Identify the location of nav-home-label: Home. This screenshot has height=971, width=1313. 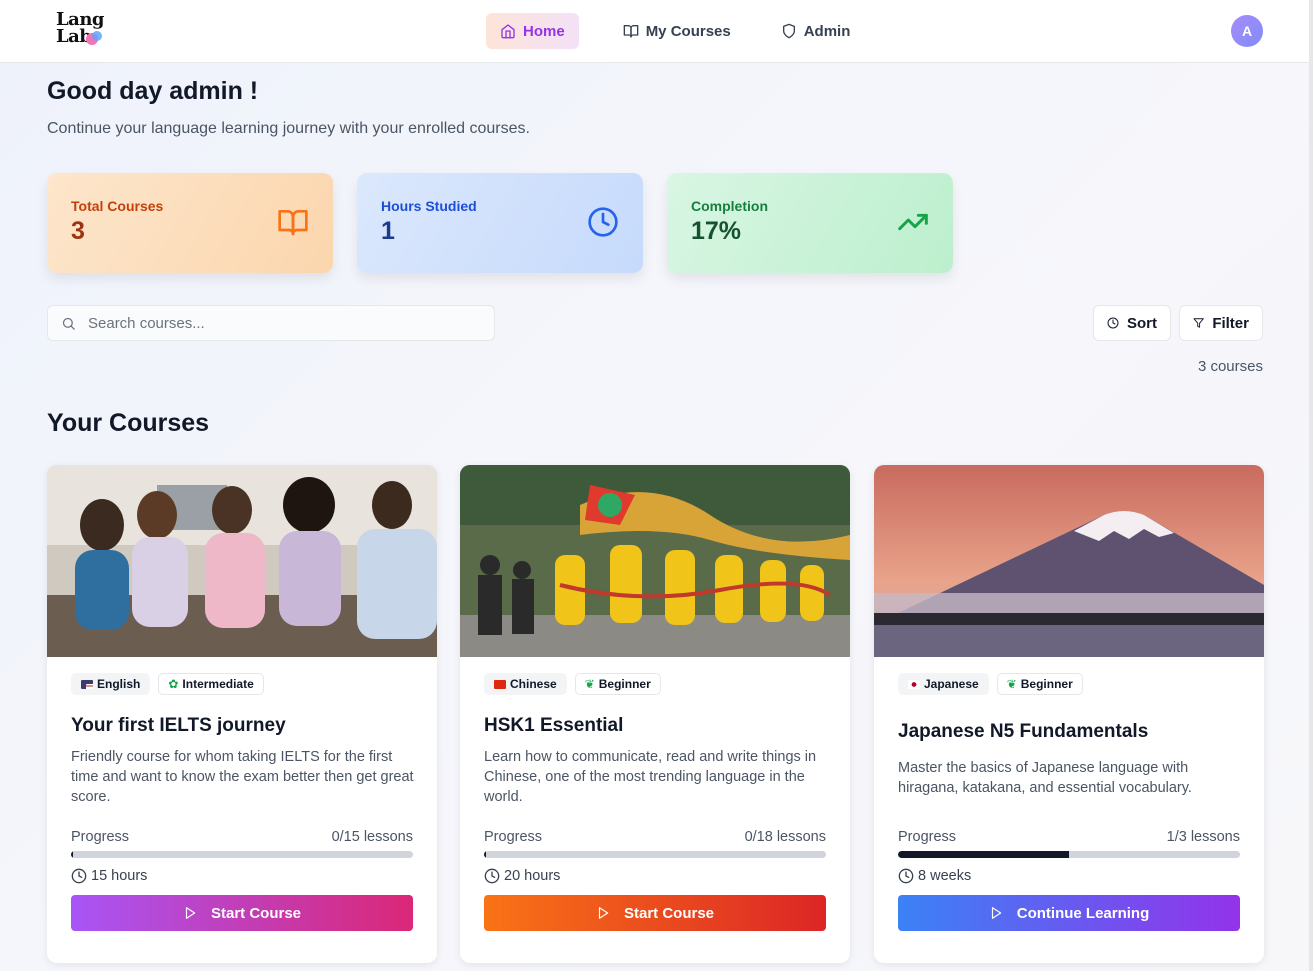
(544, 31).